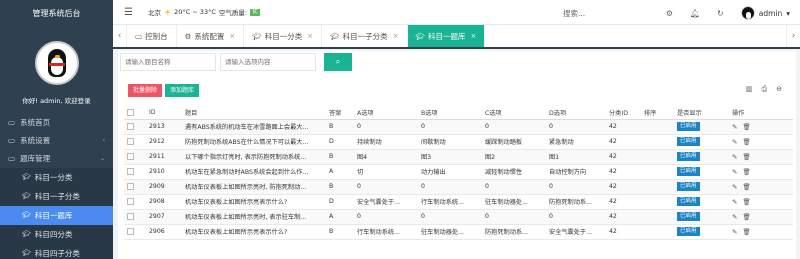 Image resolution: width=800 pixels, height=259 pixels. What do you see at coordinates (450, 113) in the screenshot?
I see `column-header: B选项` at bounding box center [450, 113].